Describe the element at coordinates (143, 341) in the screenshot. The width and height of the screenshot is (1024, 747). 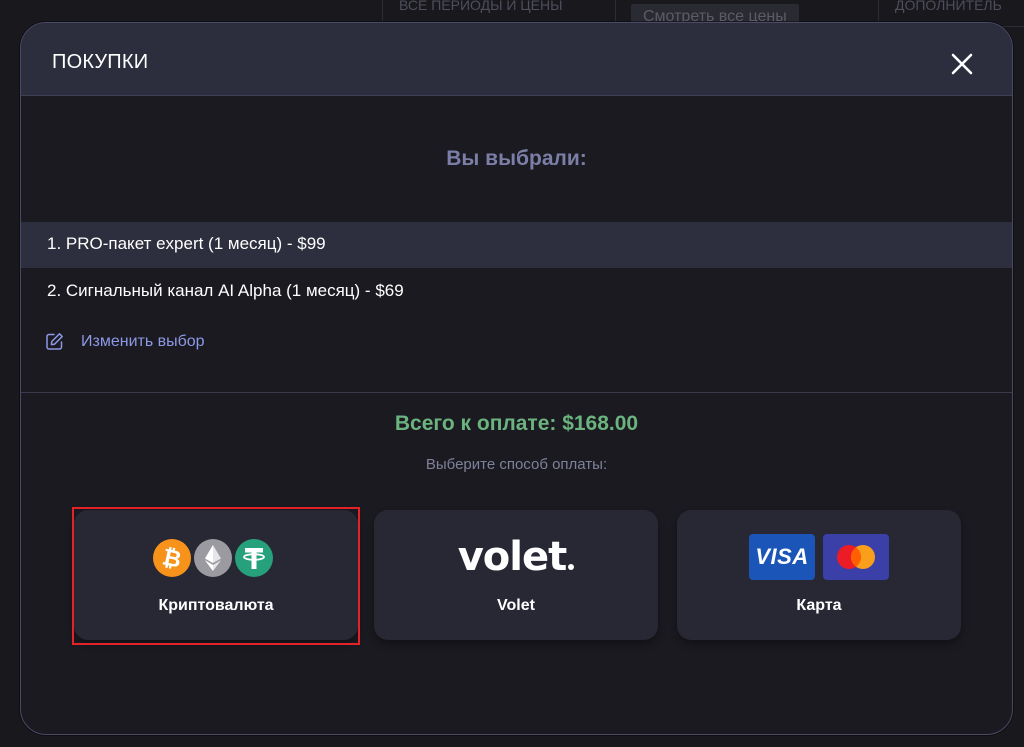
I see `change-selection-label: Изменить выбор` at that location.